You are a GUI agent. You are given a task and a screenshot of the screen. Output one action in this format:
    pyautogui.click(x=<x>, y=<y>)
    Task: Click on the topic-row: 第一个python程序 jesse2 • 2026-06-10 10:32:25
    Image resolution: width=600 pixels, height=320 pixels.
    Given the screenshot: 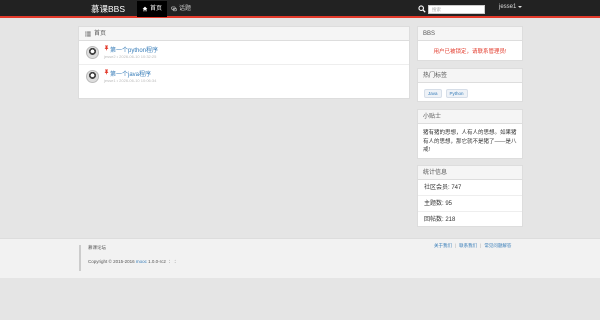 What is the action you would take?
    pyautogui.click(x=244, y=53)
    